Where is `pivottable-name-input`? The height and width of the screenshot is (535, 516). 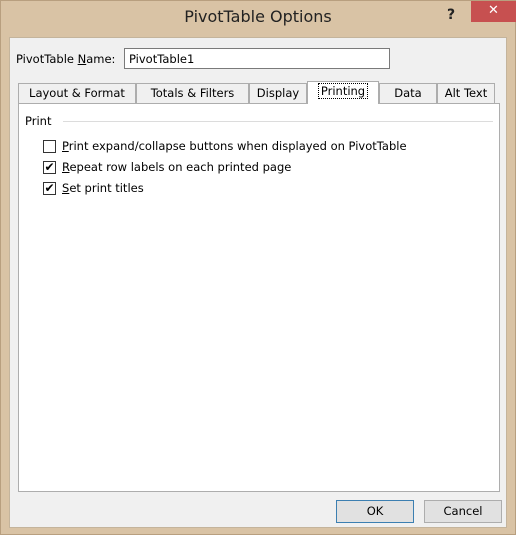 pivottable-name-input is located at coordinates (257, 58).